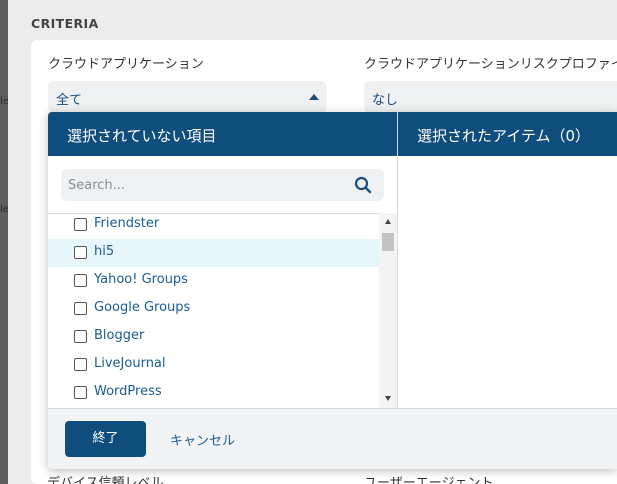 The width and height of the screenshot is (617, 484). What do you see at coordinates (130, 363) in the screenshot?
I see `list-item-label: LiveJournal` at bounding box center [130, 363].